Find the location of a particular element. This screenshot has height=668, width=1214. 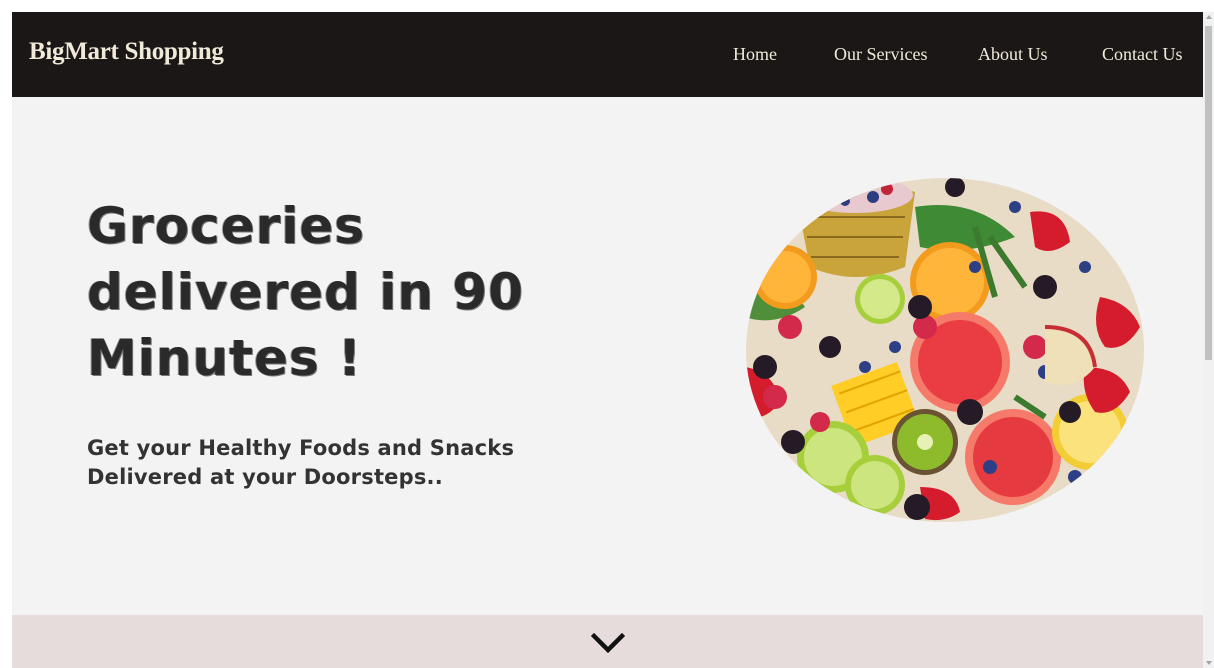

scroll-down-arrow-icon is located at coordinates (1209, 663).